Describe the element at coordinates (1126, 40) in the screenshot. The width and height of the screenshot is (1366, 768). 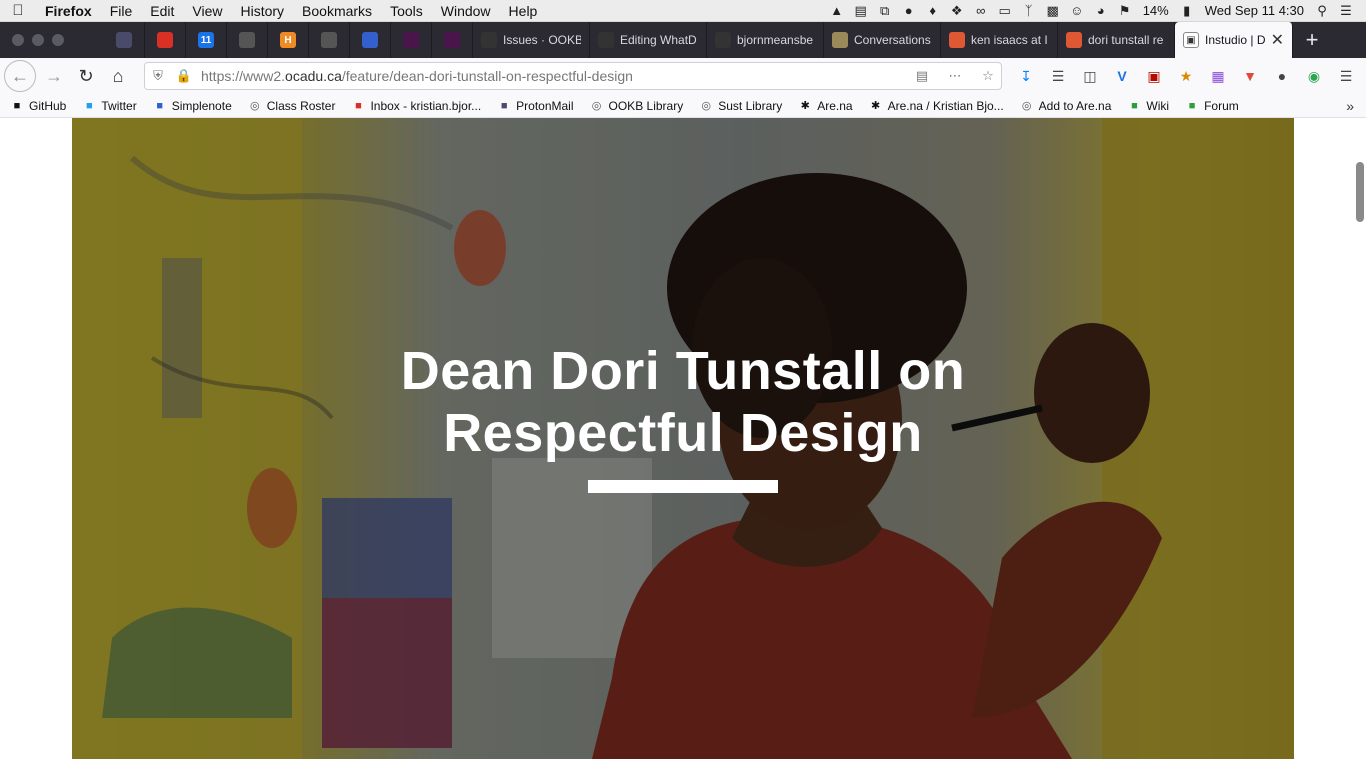
I see `tab-label: dori tunstall re` at that location.